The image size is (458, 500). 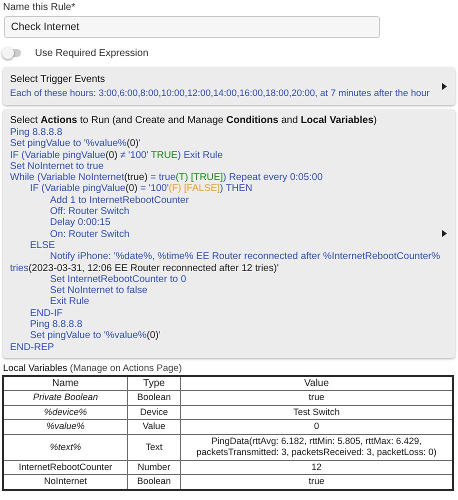 What do you see at coordinates (126, 368) in the screenshot?
I see `section-note: (Manage on Actions Page)` at bounding box center [126, 368].